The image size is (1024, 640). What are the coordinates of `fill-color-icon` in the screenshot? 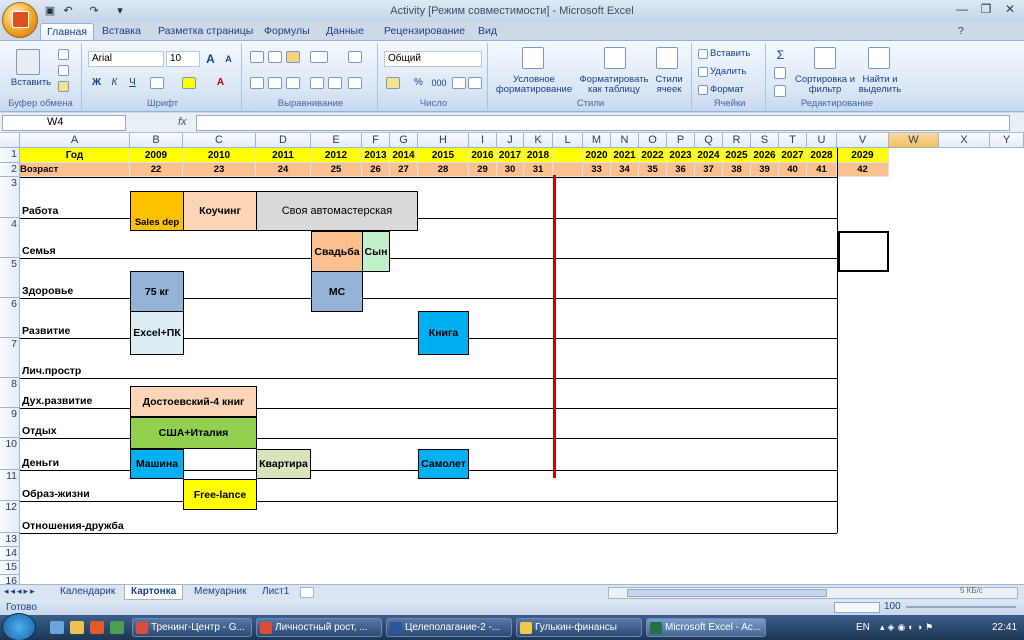 It's located at (189, 83).